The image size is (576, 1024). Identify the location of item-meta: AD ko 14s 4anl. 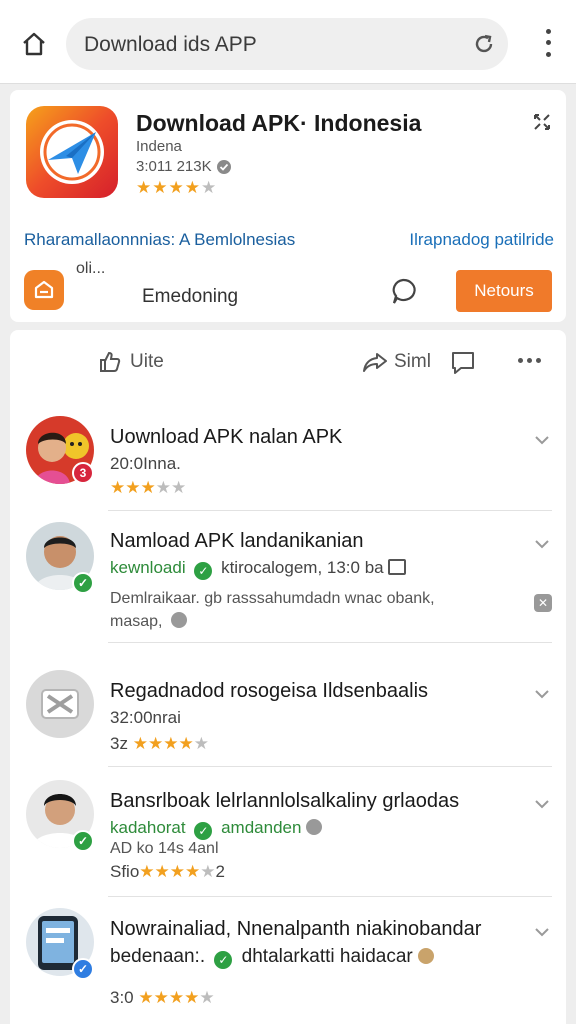
(164, 848).